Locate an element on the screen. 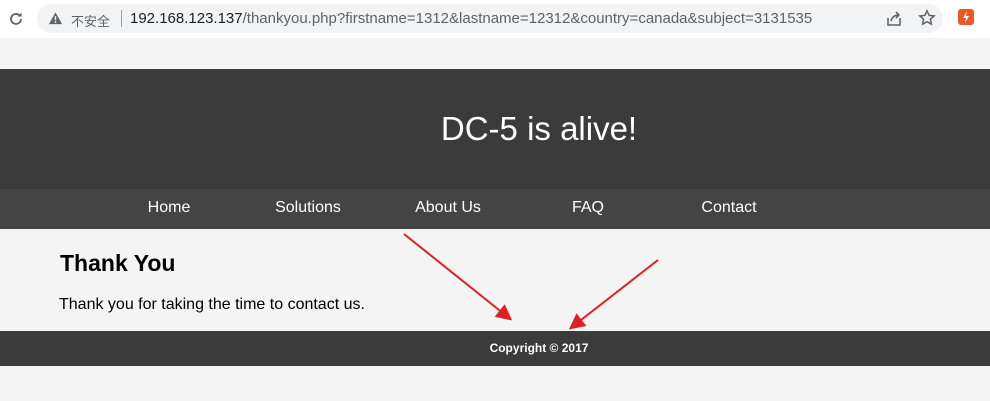 The image size is (990, 401). url-host: 192.168.123.137 is located at coordinates (186, 18).